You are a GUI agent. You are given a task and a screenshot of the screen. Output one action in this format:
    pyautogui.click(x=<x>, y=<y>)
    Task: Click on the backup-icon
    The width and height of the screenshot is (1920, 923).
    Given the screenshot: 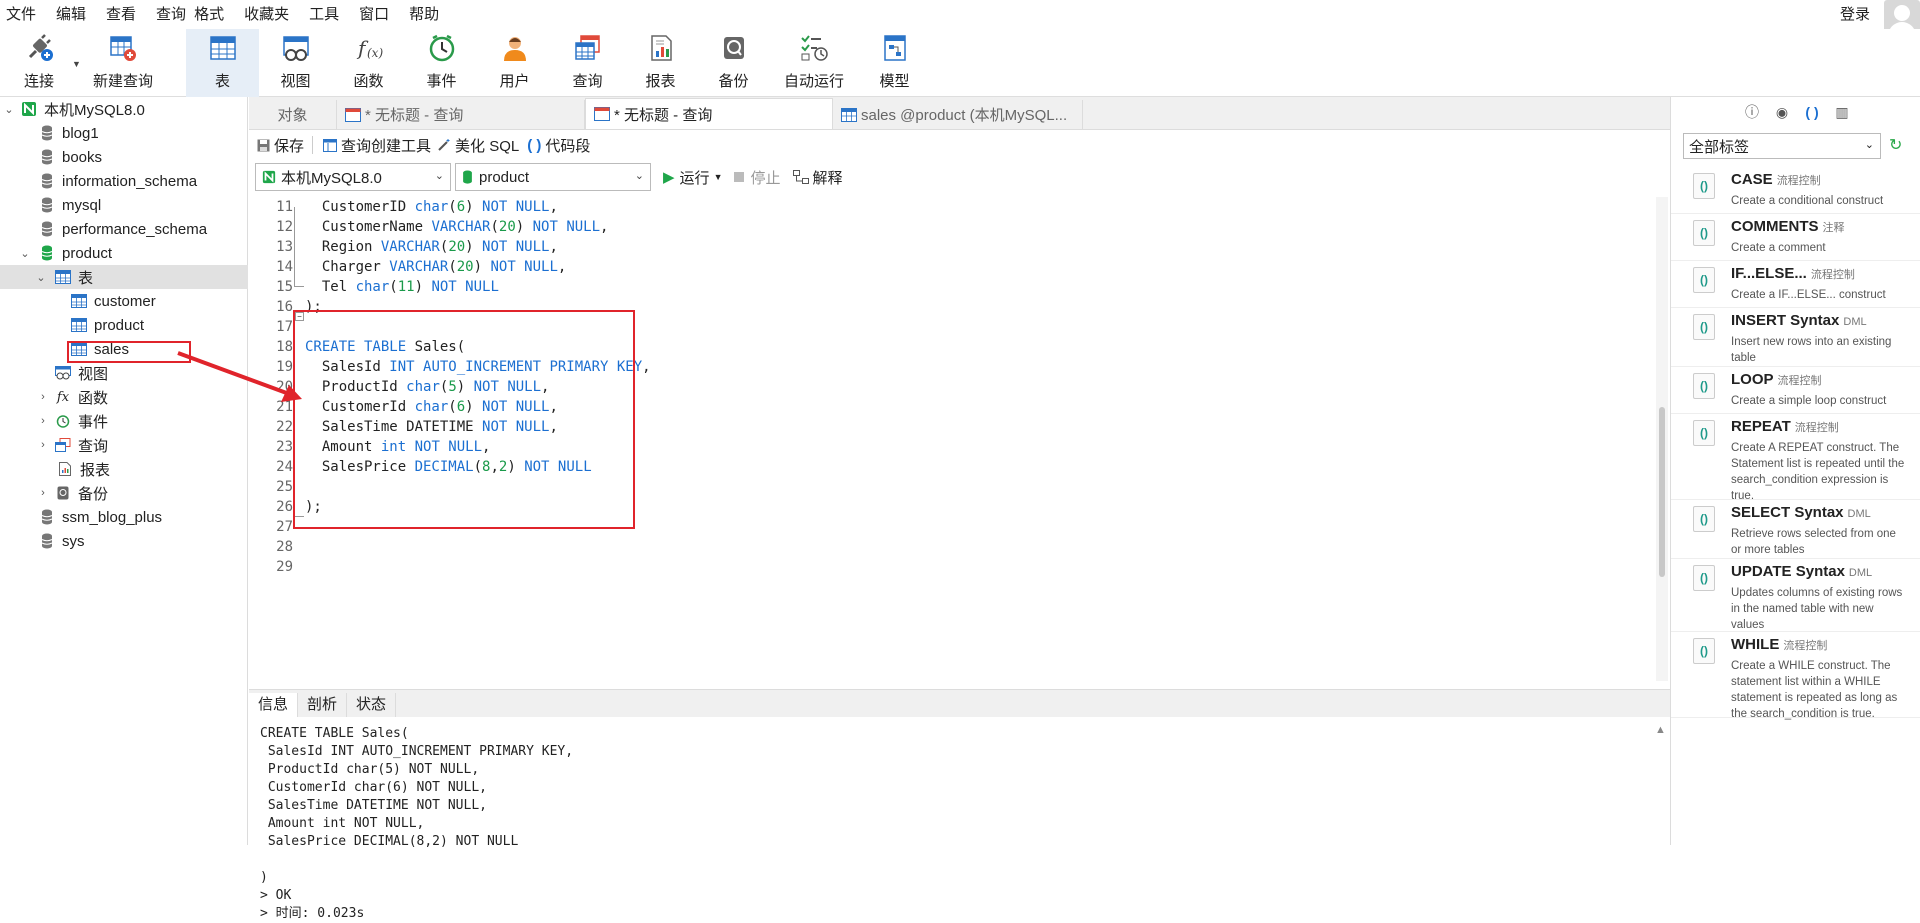 What is the action you would take?
    pyautogui.click(x=733, y=48)
    